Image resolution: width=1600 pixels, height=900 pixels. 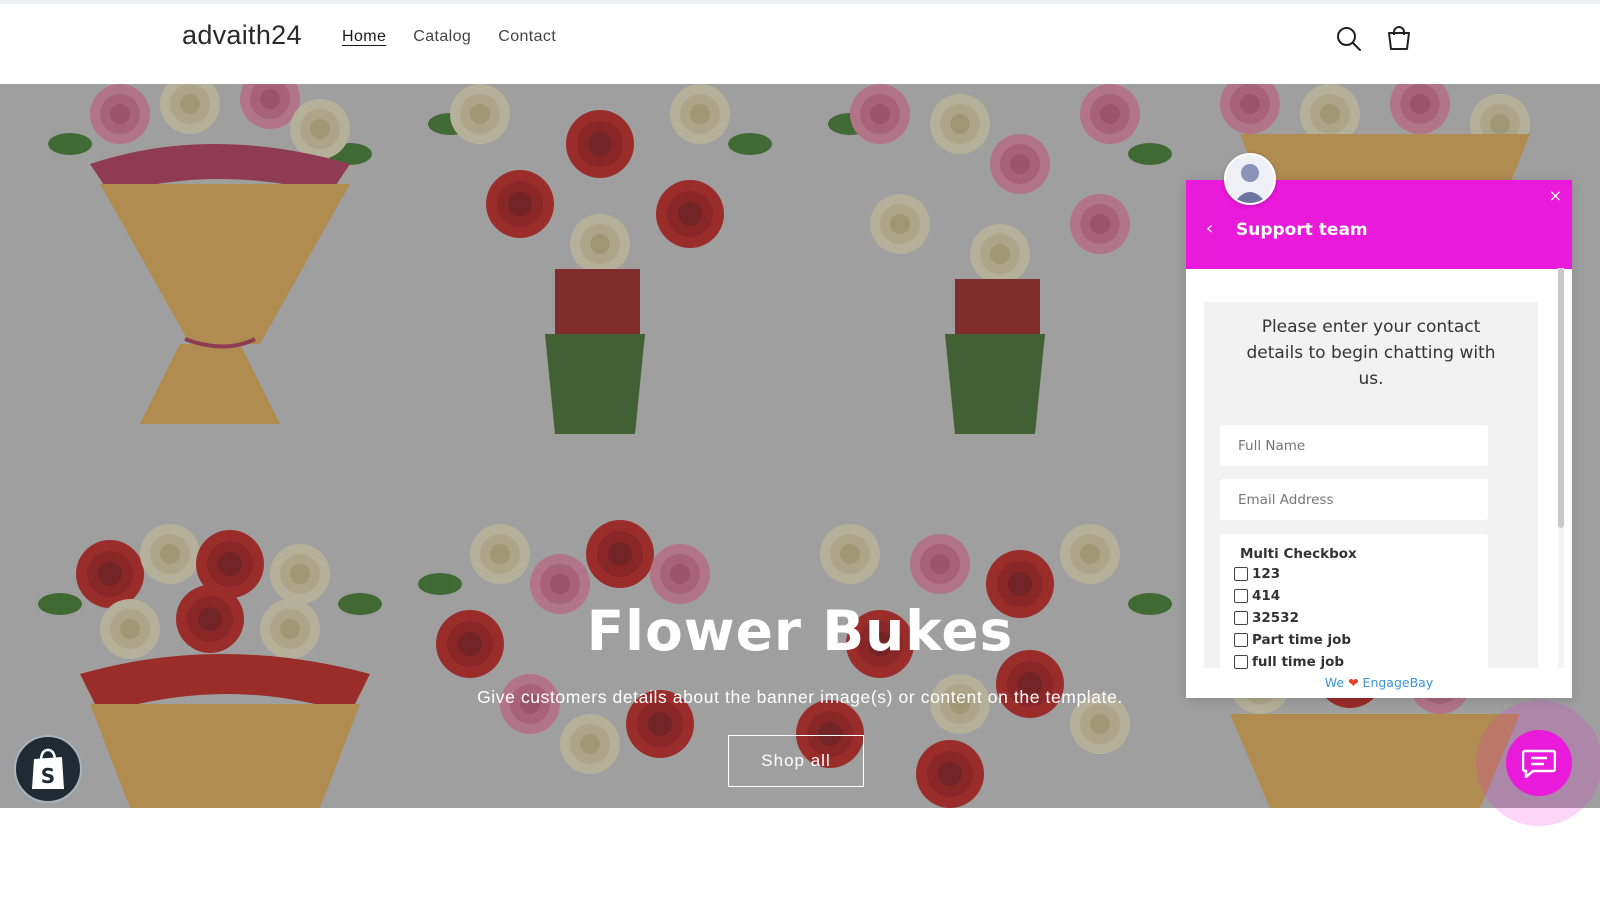 What do you see at coordinates (796, 761) in the screenshot?
I see `shop-all-button: Shop all` at bounding box center [796, 761].